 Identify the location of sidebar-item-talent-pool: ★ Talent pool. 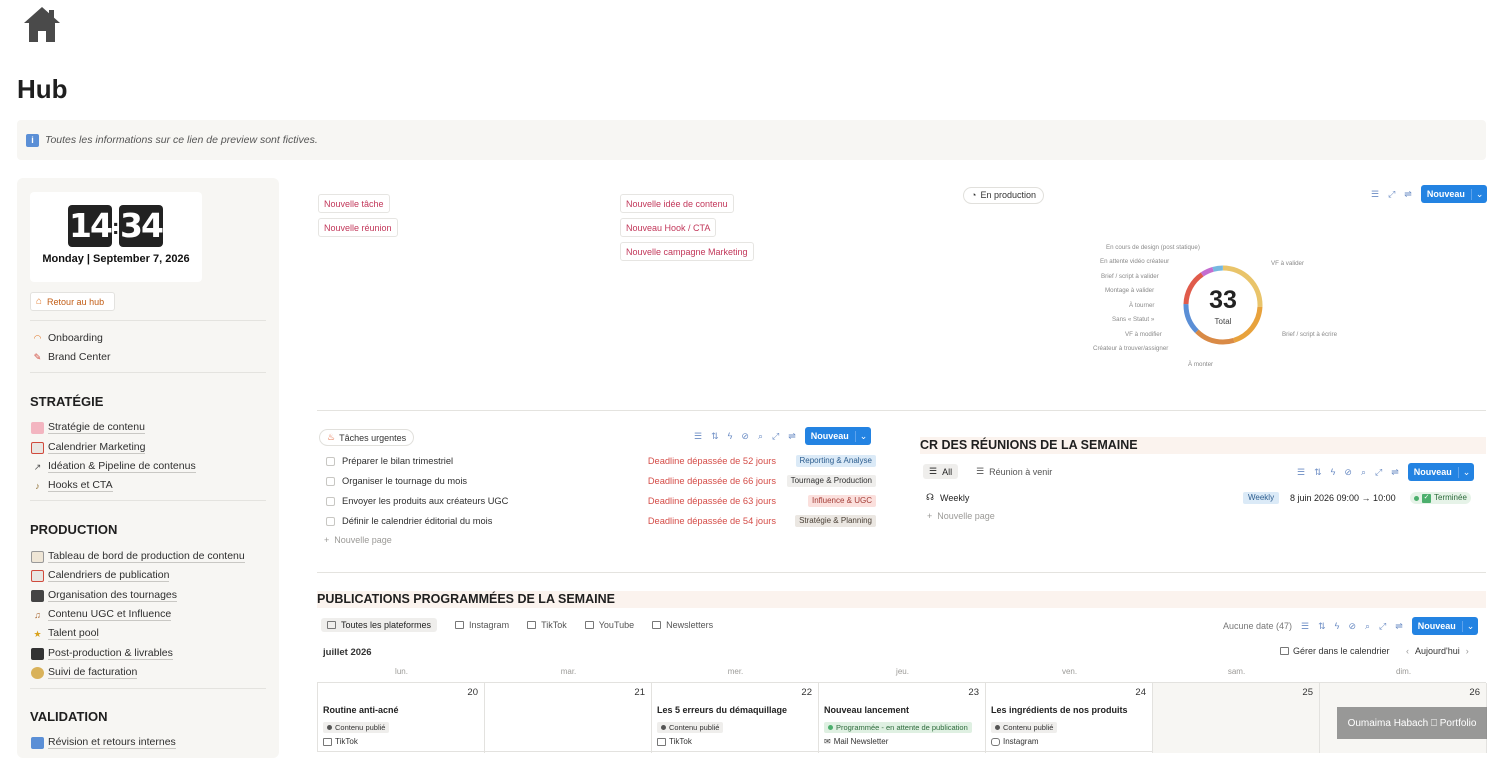
(65, 633).